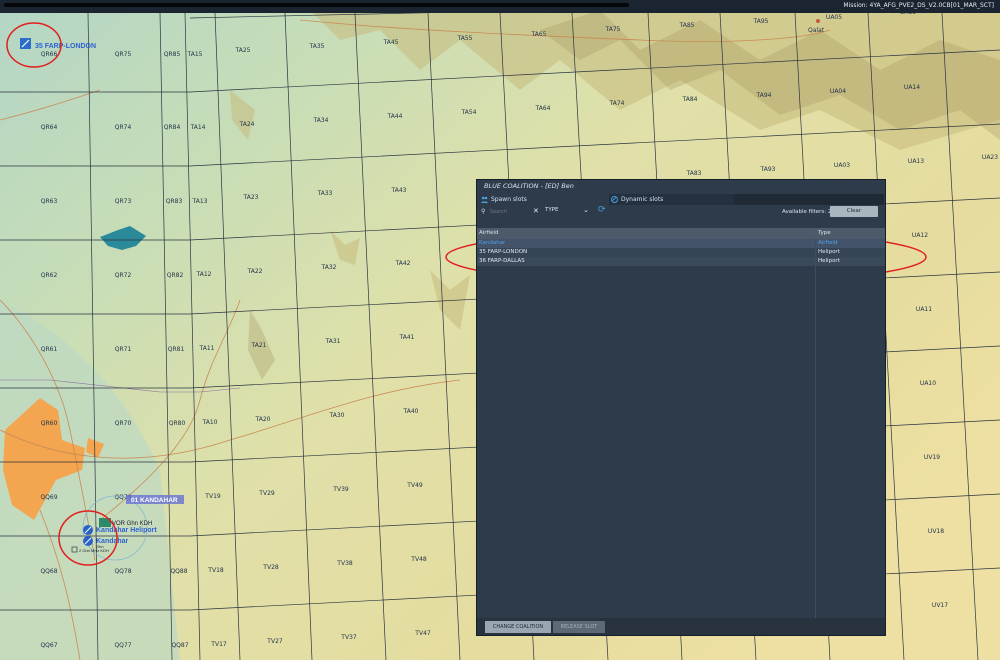 The height and width of the screenshot is (660, 1000). I want to click on grid-cell-label: UV19, so click(932, 457).